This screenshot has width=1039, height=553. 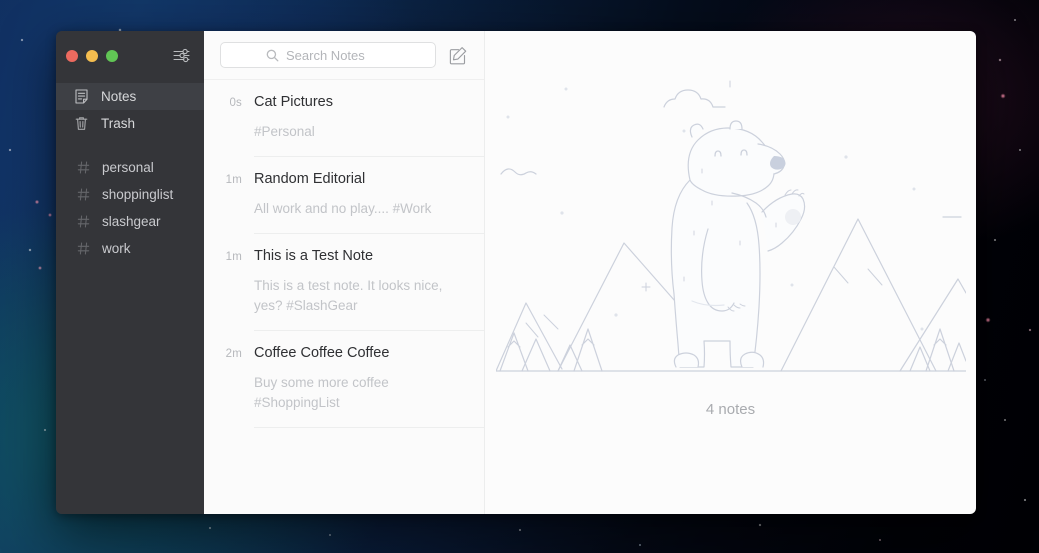 I want to click on sidebar-divider-gap, so click(x=130, y=144).